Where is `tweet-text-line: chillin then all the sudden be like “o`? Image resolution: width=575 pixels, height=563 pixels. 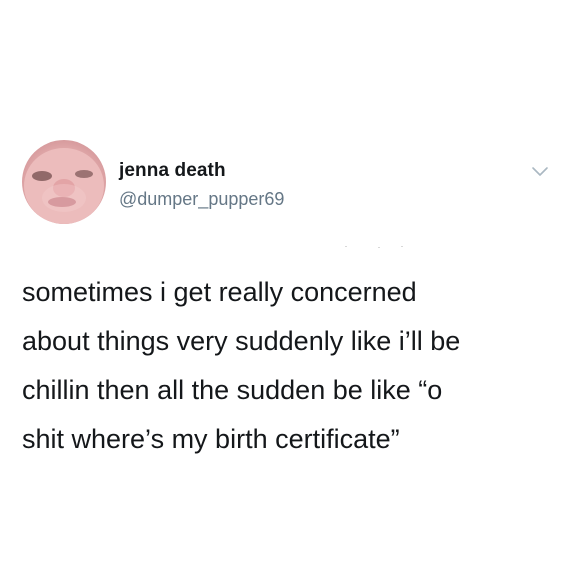
tweet-text-line: chillin then all the sudden be like “o is located at coordinates (232, 390).